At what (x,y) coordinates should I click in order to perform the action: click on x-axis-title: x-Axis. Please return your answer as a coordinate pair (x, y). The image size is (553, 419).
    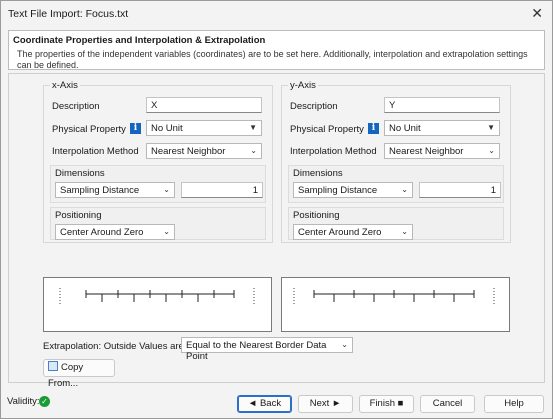
    Looking at the image, I should click on (65, 85).